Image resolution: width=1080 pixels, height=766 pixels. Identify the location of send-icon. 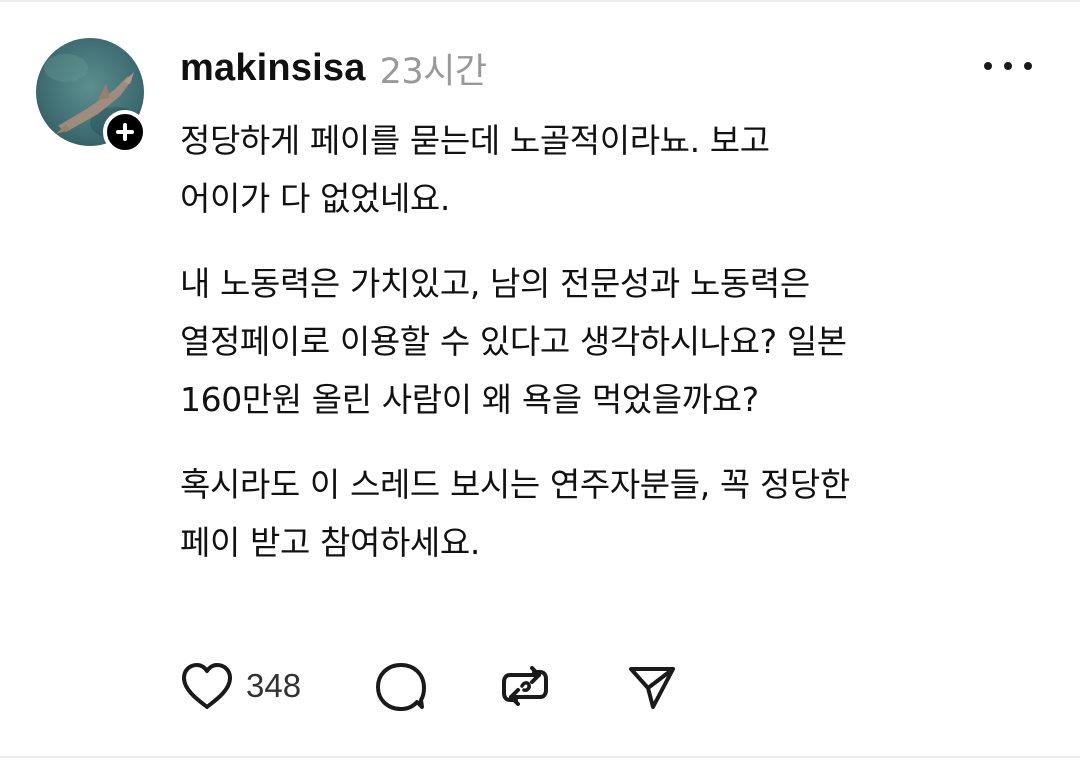
(652, 688).